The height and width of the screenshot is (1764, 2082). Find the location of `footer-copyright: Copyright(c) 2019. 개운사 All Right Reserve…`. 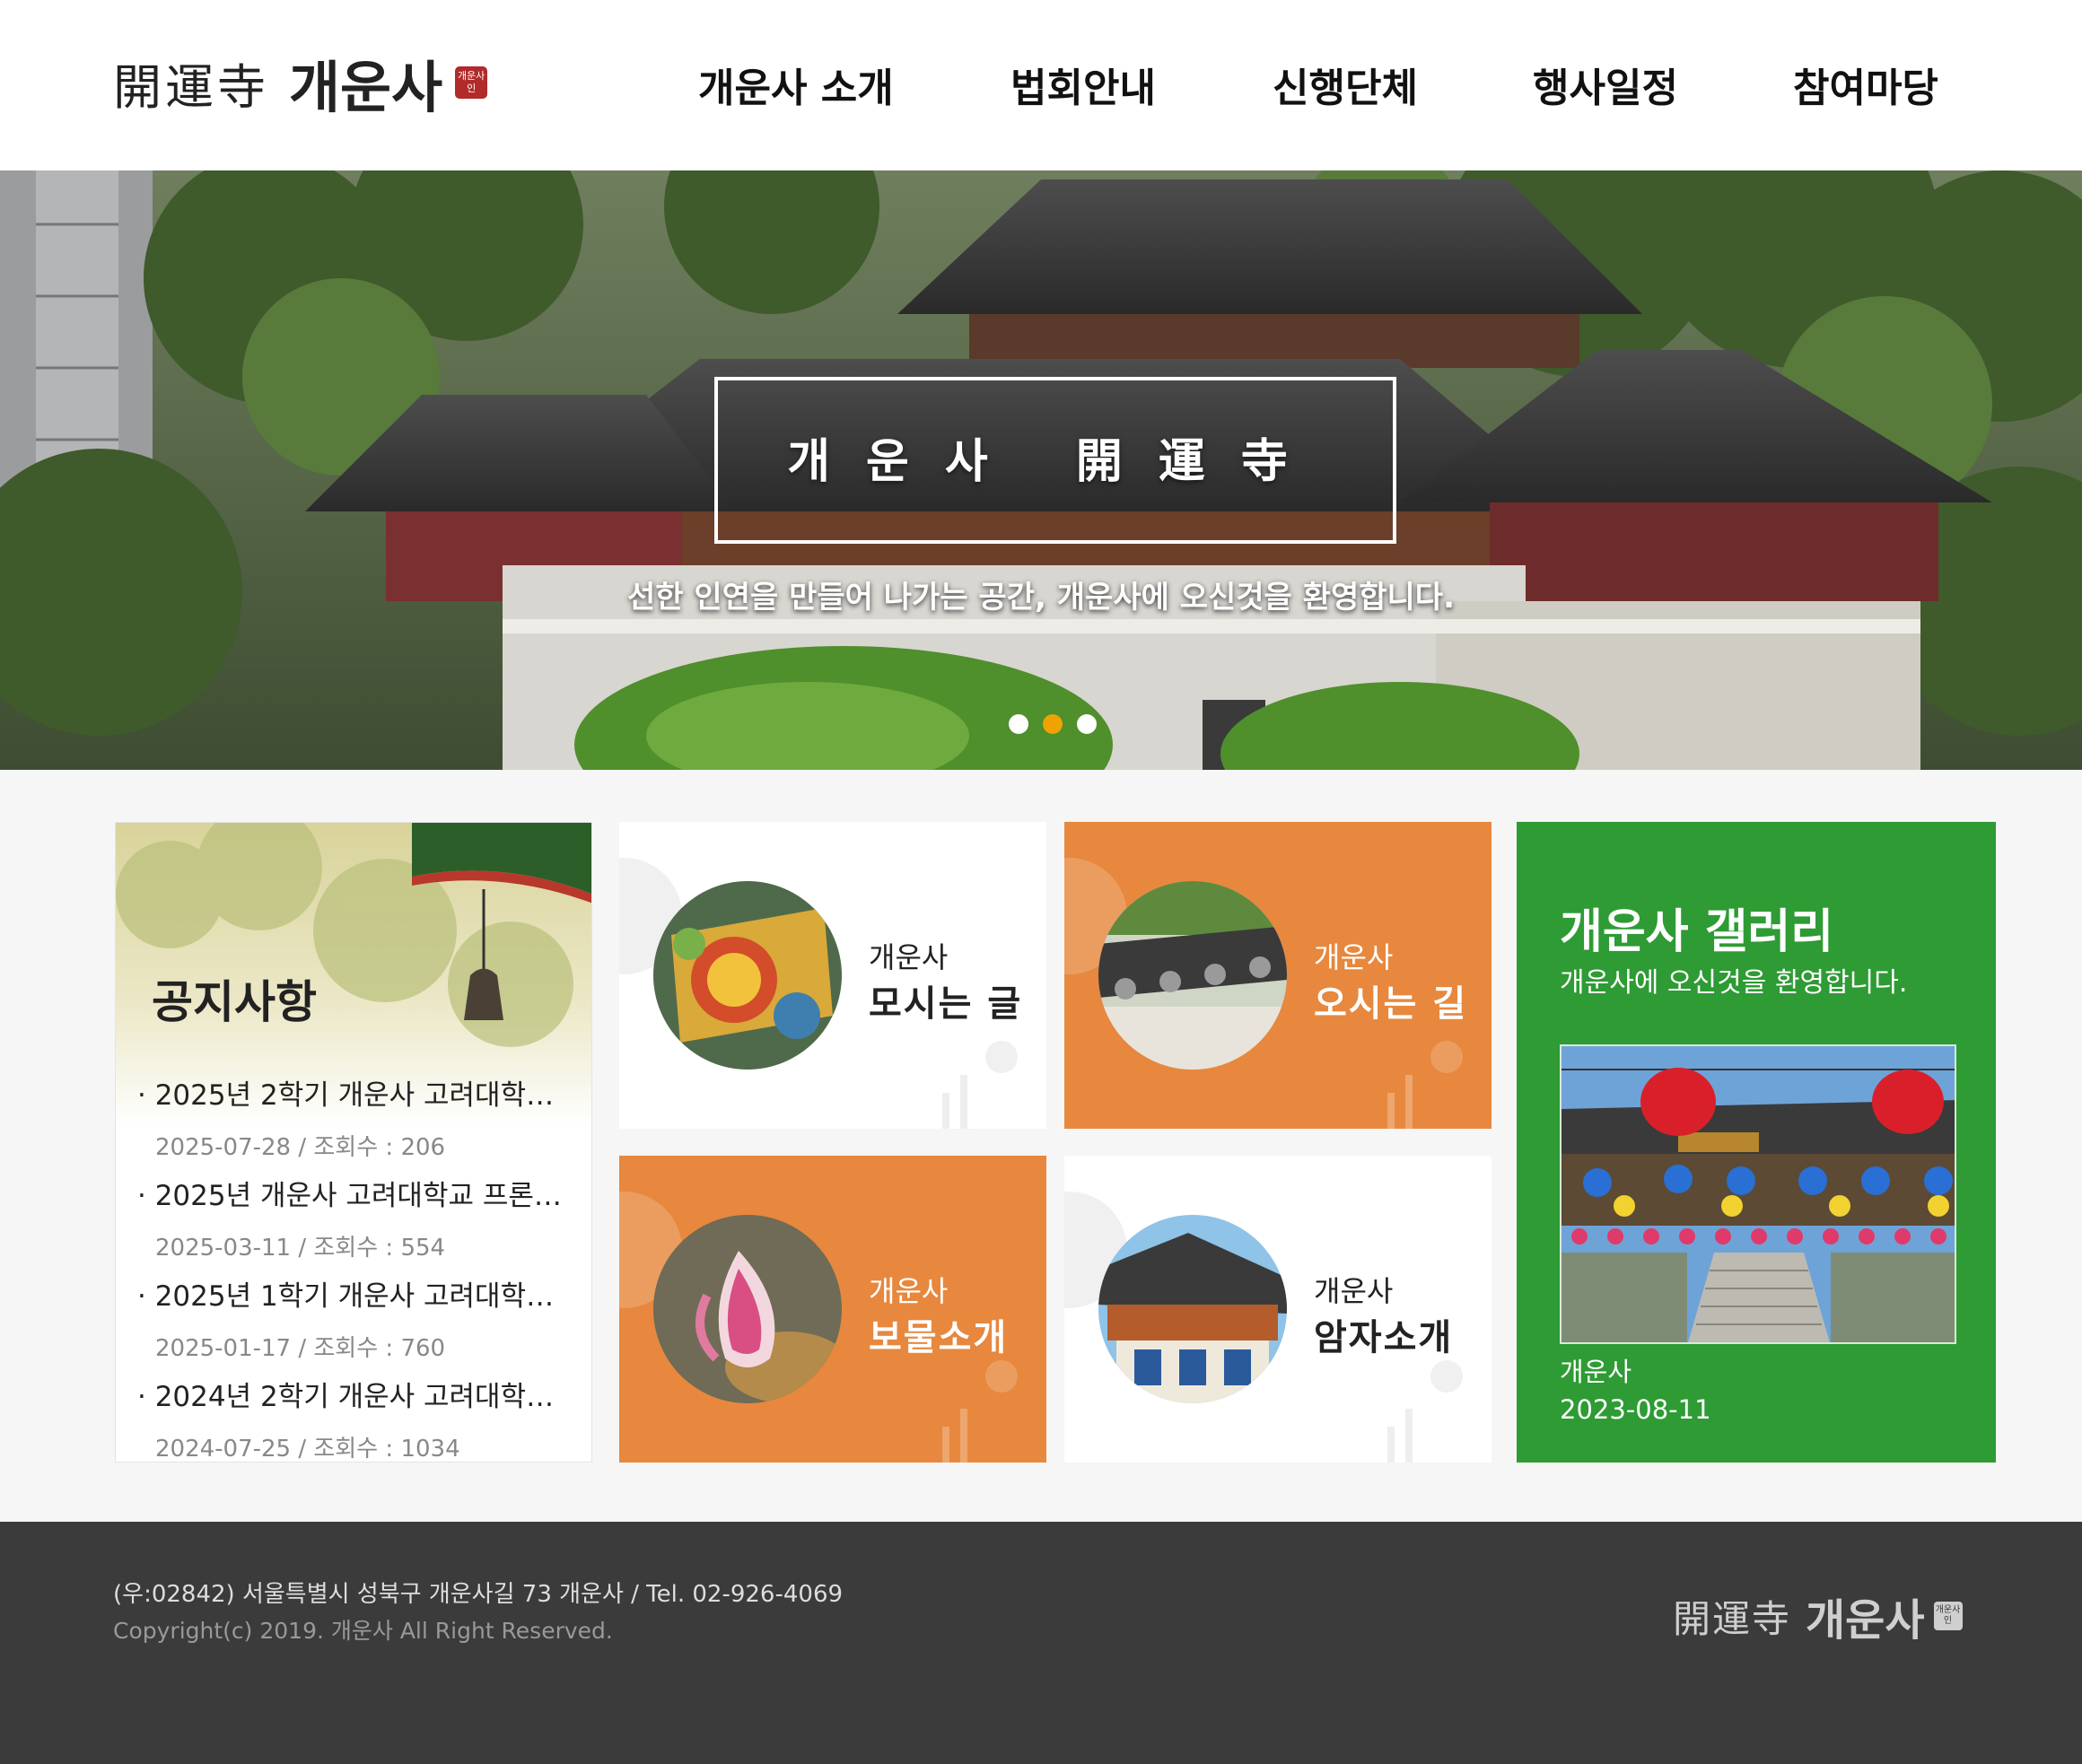

footer-copyright: Copyright(c) 2019. 개운사 All Right Reserve… is located at coordinates (363, 1631).